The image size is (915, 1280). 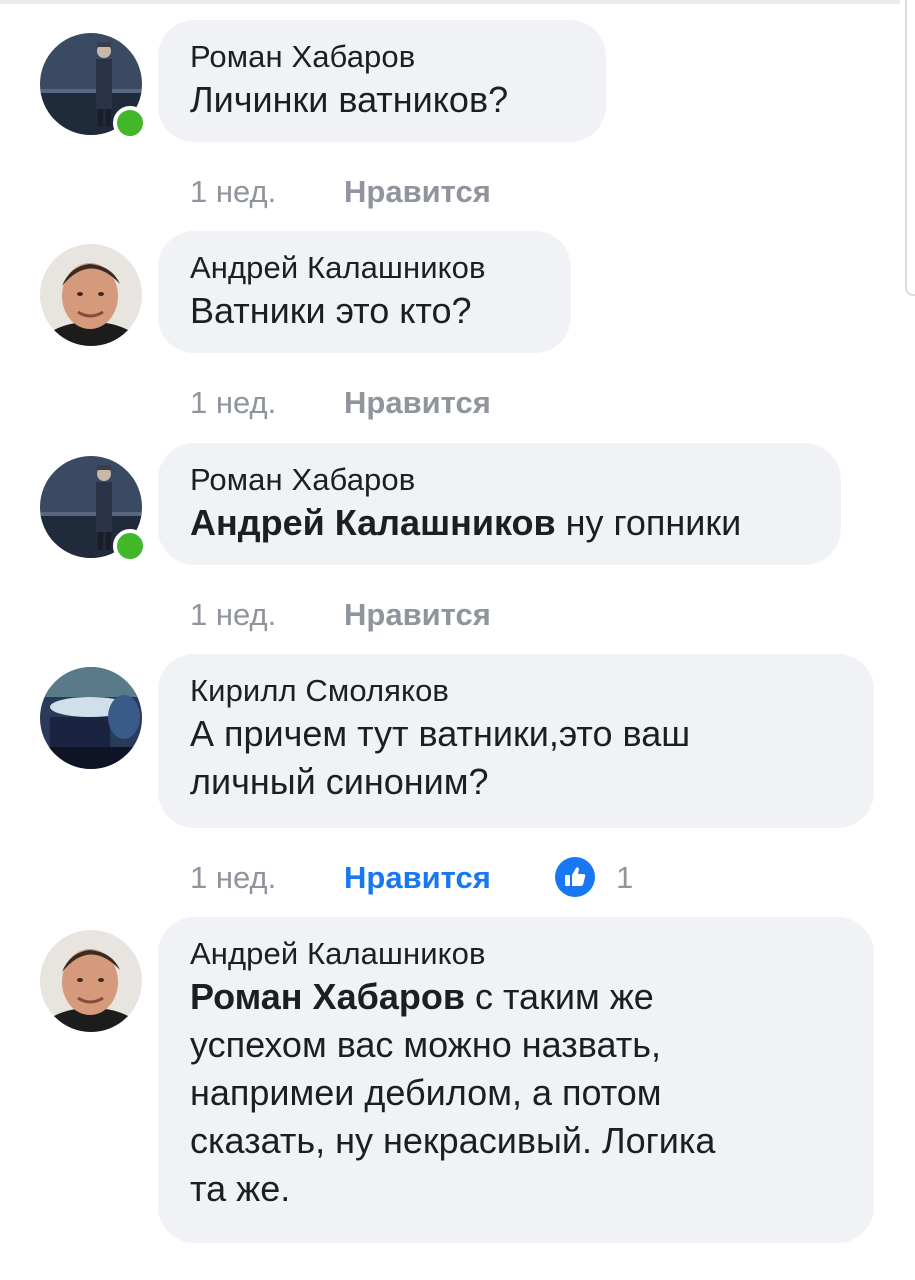 I want to click on comment-text: Андрей Калашников ну гопники, so click(x=466, y=522).